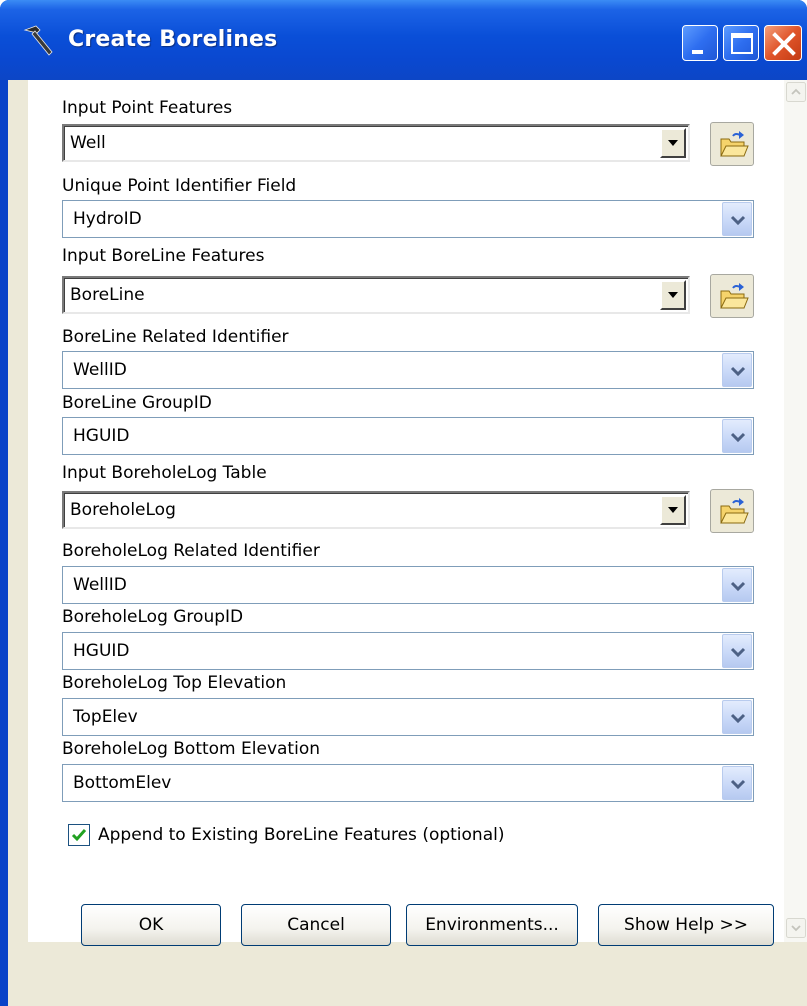 This screenshot has height=1006, width=807. I want to click on boreholelog-groupid-dropdown: HGUID, so click(408, 651).